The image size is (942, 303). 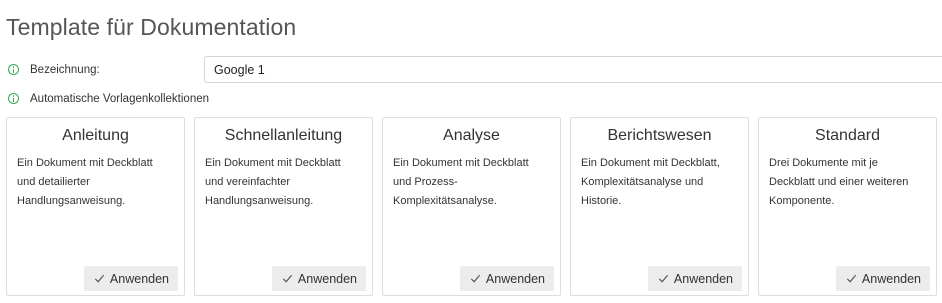 What do you see at coordinates (283, 135) in the screenshot?
I see `card-title: Schnellanleitung` at bounding box center [283, 135].